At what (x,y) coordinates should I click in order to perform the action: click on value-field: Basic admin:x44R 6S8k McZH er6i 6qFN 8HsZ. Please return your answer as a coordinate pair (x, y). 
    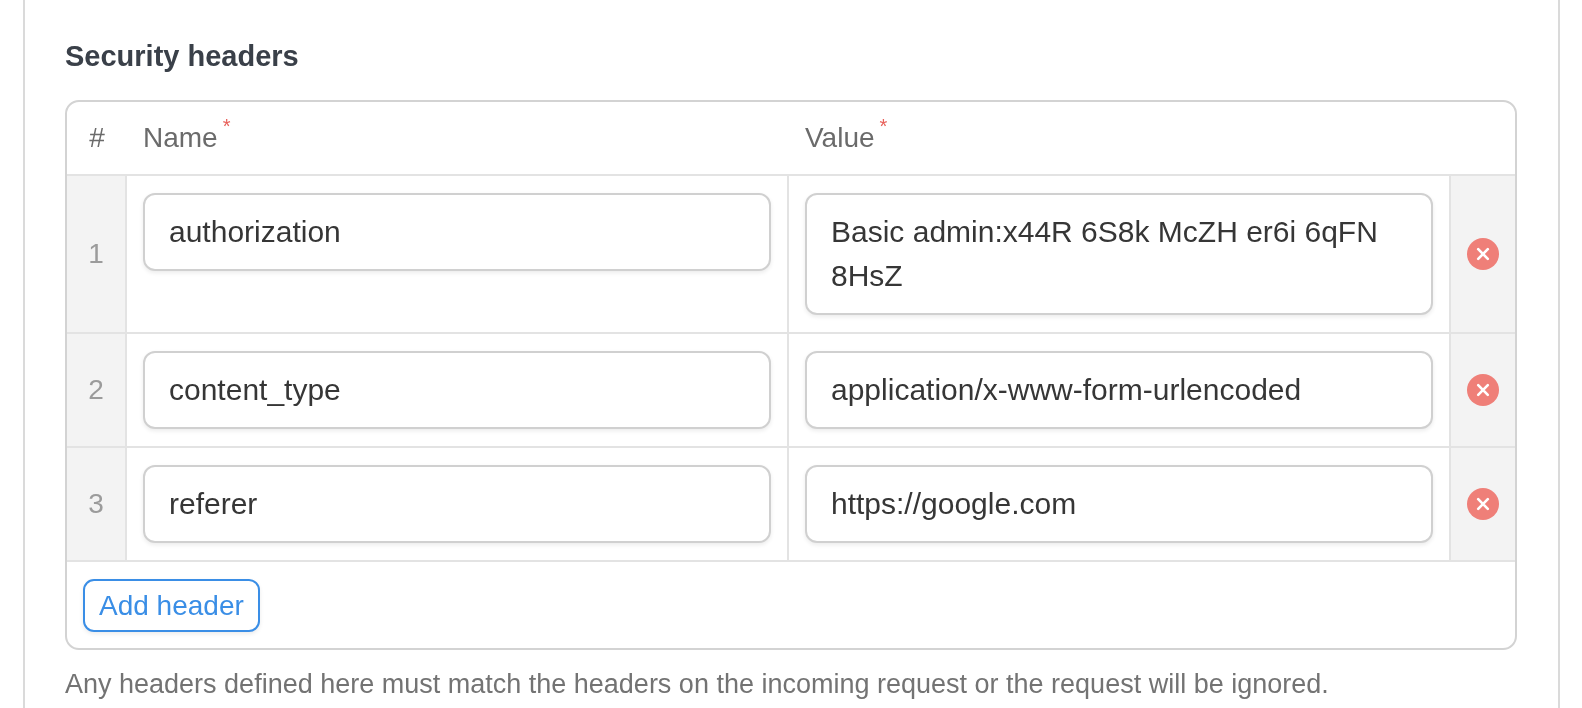
    Looking at the image, I should click on (1119, 254).